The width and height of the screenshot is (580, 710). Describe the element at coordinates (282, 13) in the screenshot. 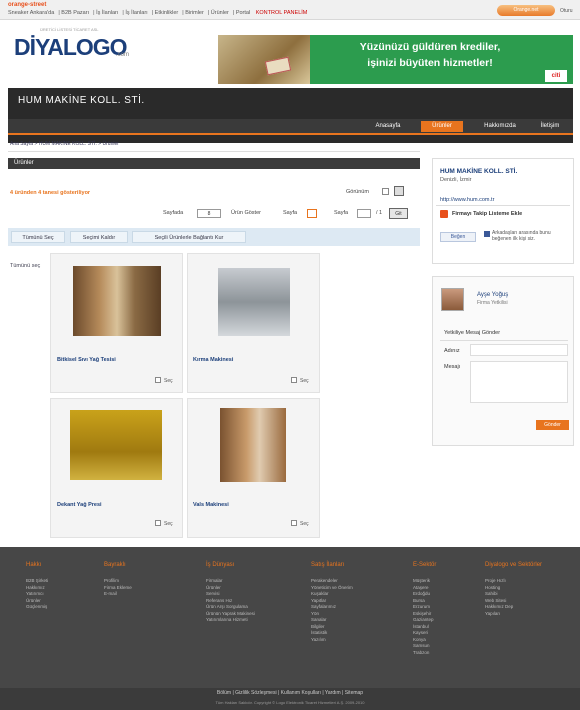

I see `control-panel-link: KONTROL PANELİM` at that location.